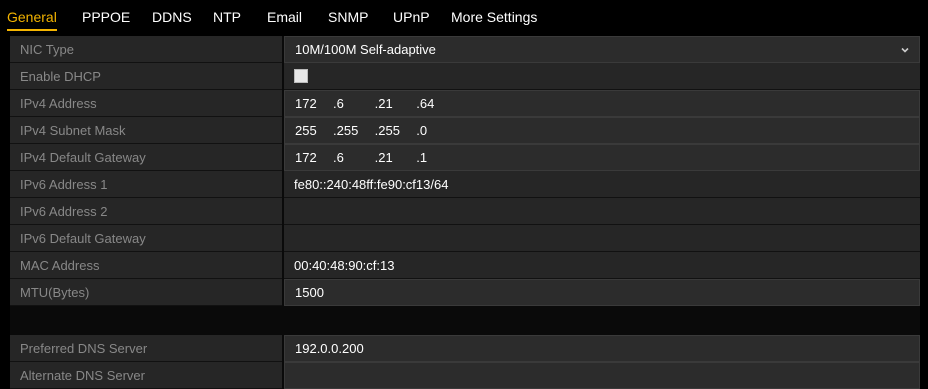 The height and width of the screenshot is (389, 928). Describe the element at coordinates (397, 130) in the screenshot. I see `ipv4-subnet-octet-3: 255` at that location.